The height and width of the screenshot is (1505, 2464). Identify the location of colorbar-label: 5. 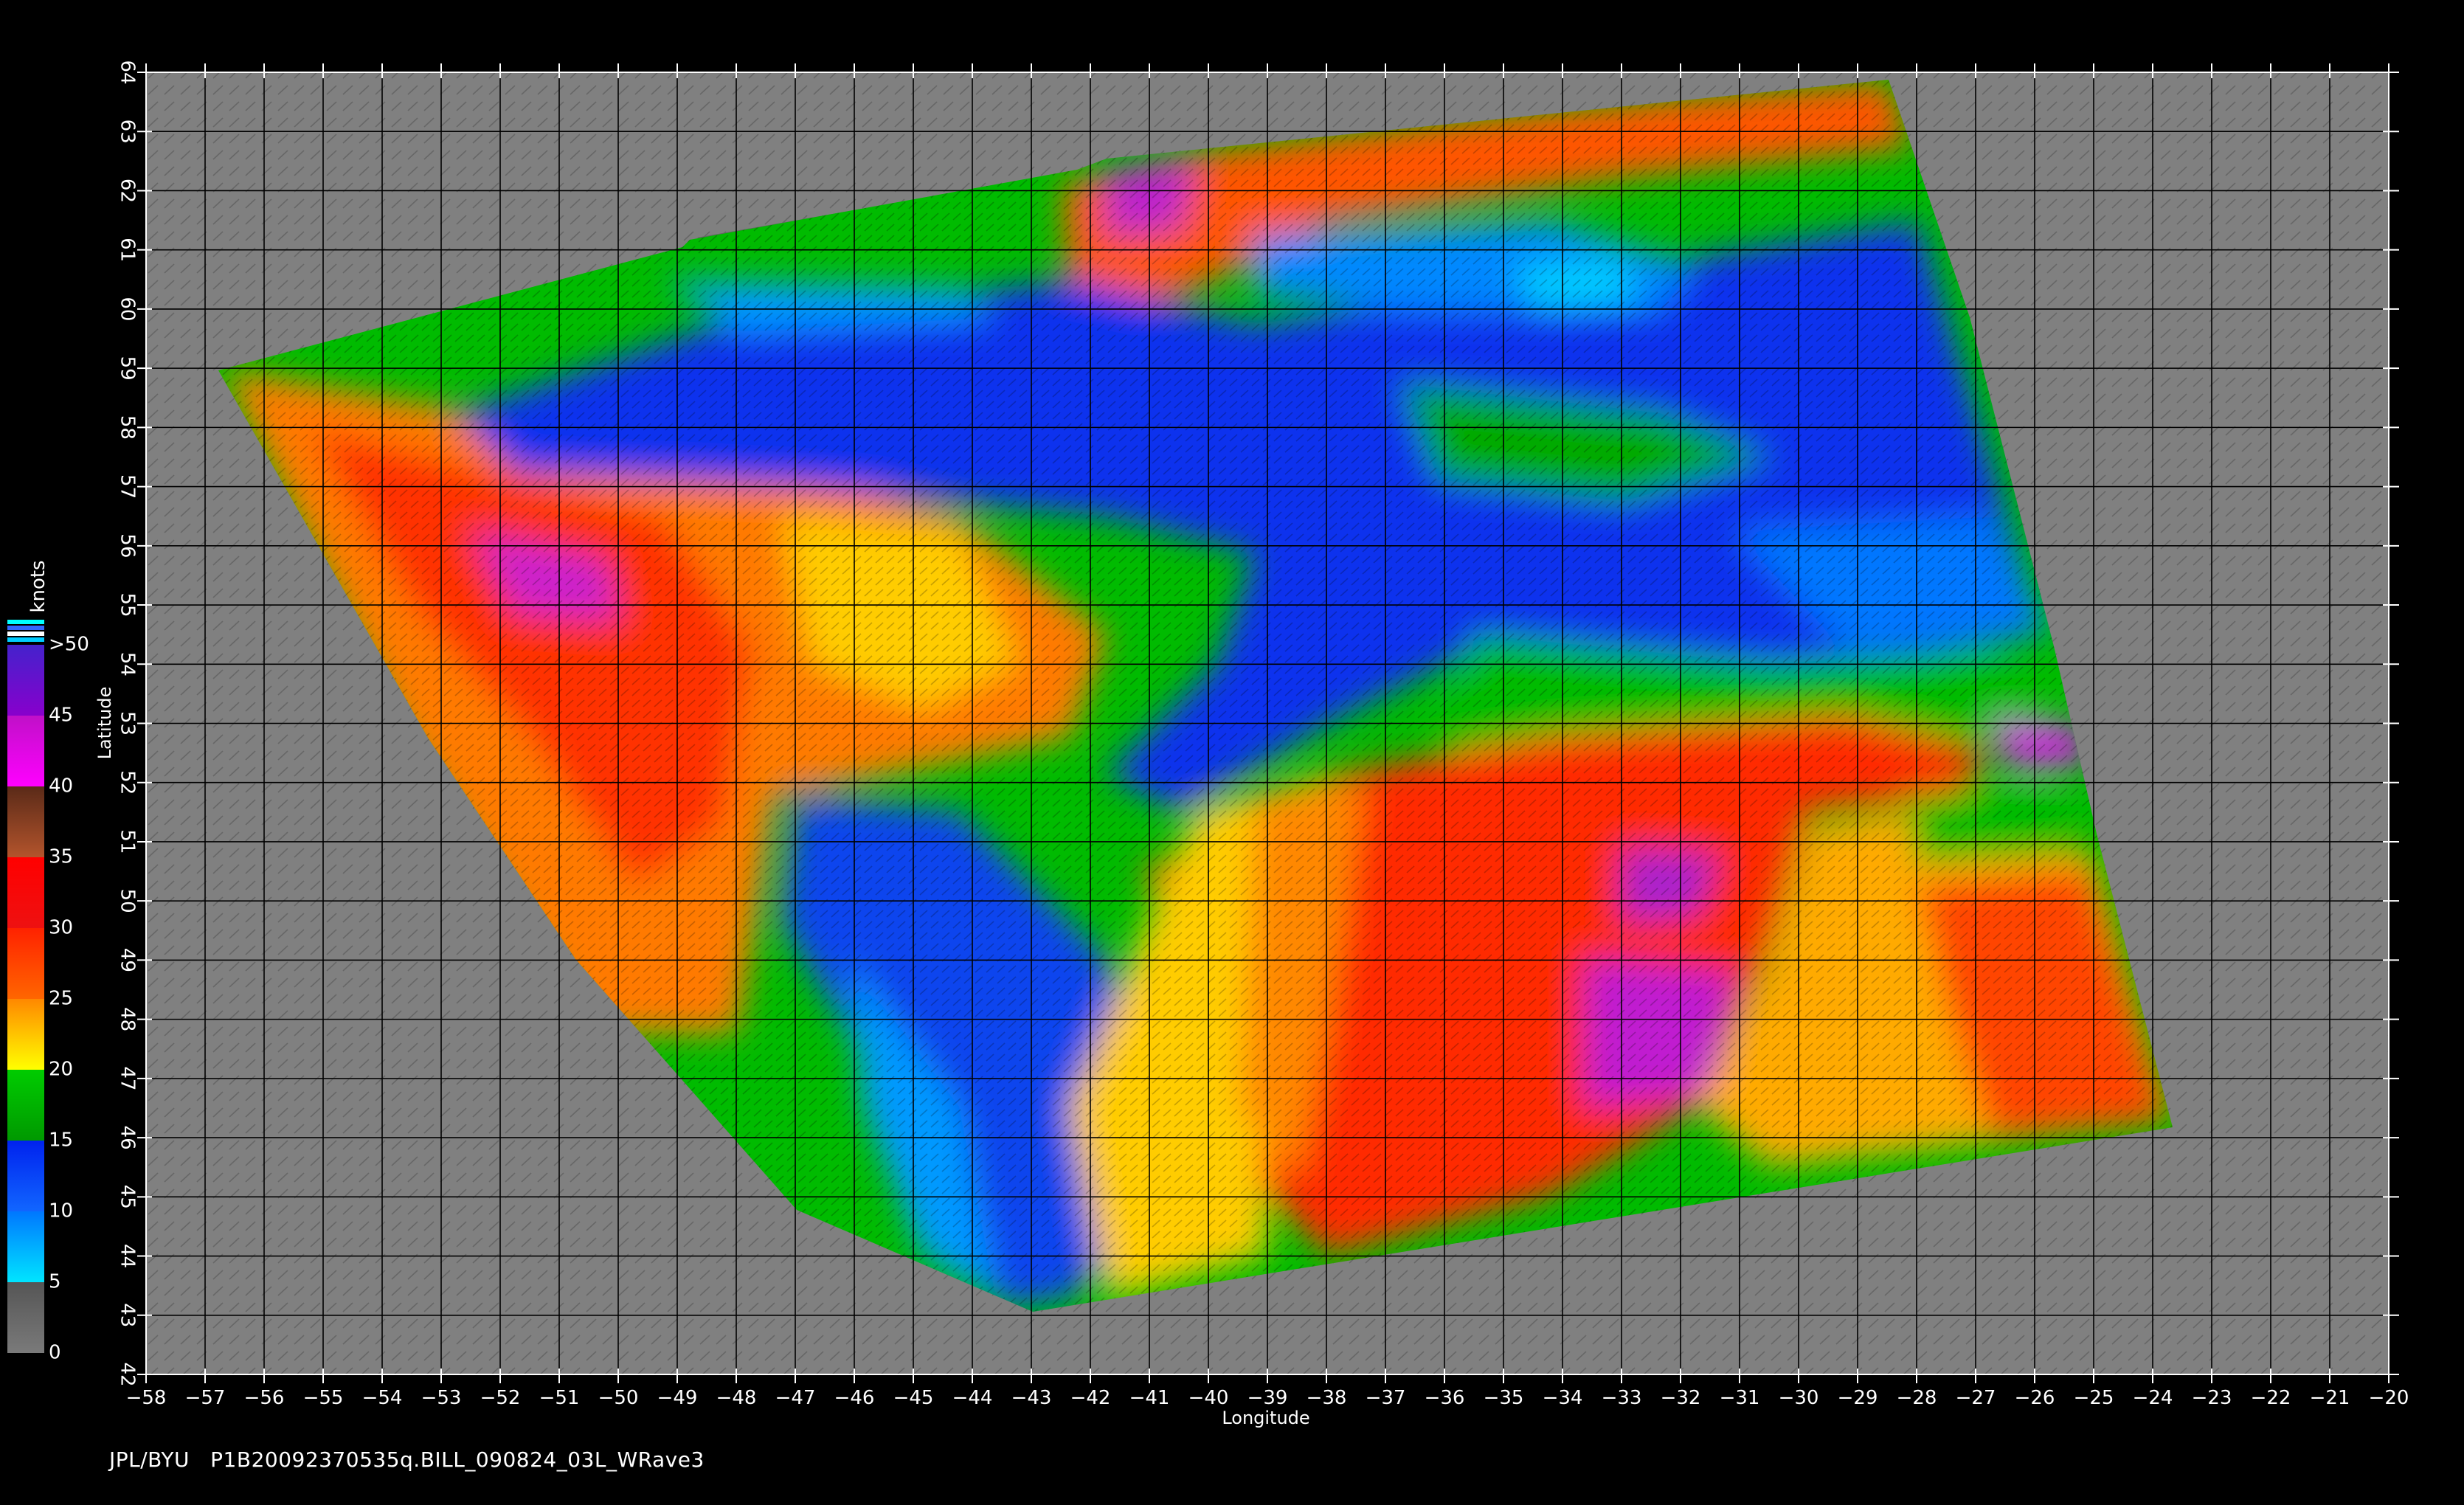
(55, 1282).